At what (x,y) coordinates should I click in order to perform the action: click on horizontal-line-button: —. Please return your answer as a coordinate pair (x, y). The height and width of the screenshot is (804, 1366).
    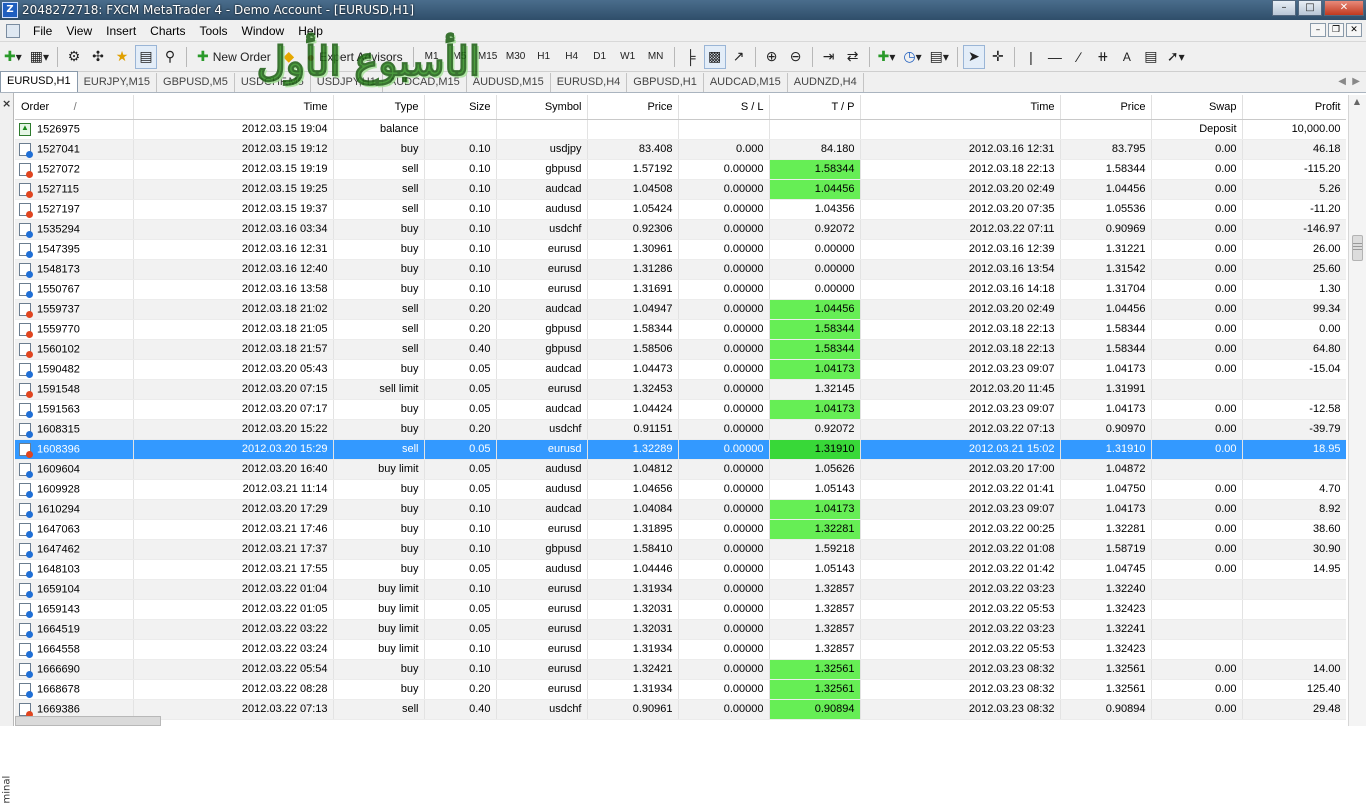
    Looking at the image, I should click on (1055, 57).